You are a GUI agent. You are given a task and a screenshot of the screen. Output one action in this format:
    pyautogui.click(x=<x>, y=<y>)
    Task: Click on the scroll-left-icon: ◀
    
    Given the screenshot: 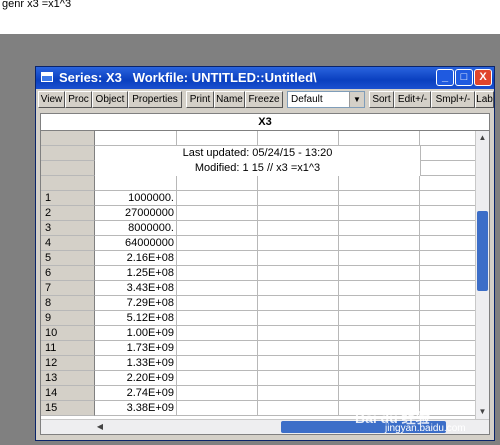 What is the action you would take?
    pyautogui.click(x=100, y=427)
    